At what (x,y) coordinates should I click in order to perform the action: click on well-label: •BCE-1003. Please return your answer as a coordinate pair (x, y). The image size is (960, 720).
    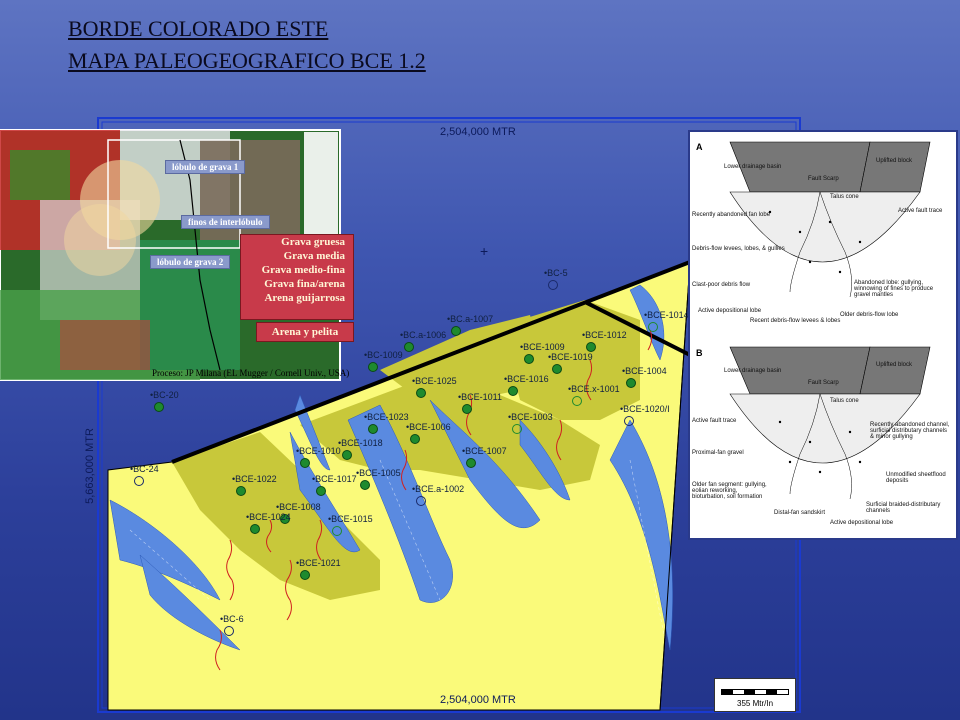
    Looking at the image, I should click on (530, 417).